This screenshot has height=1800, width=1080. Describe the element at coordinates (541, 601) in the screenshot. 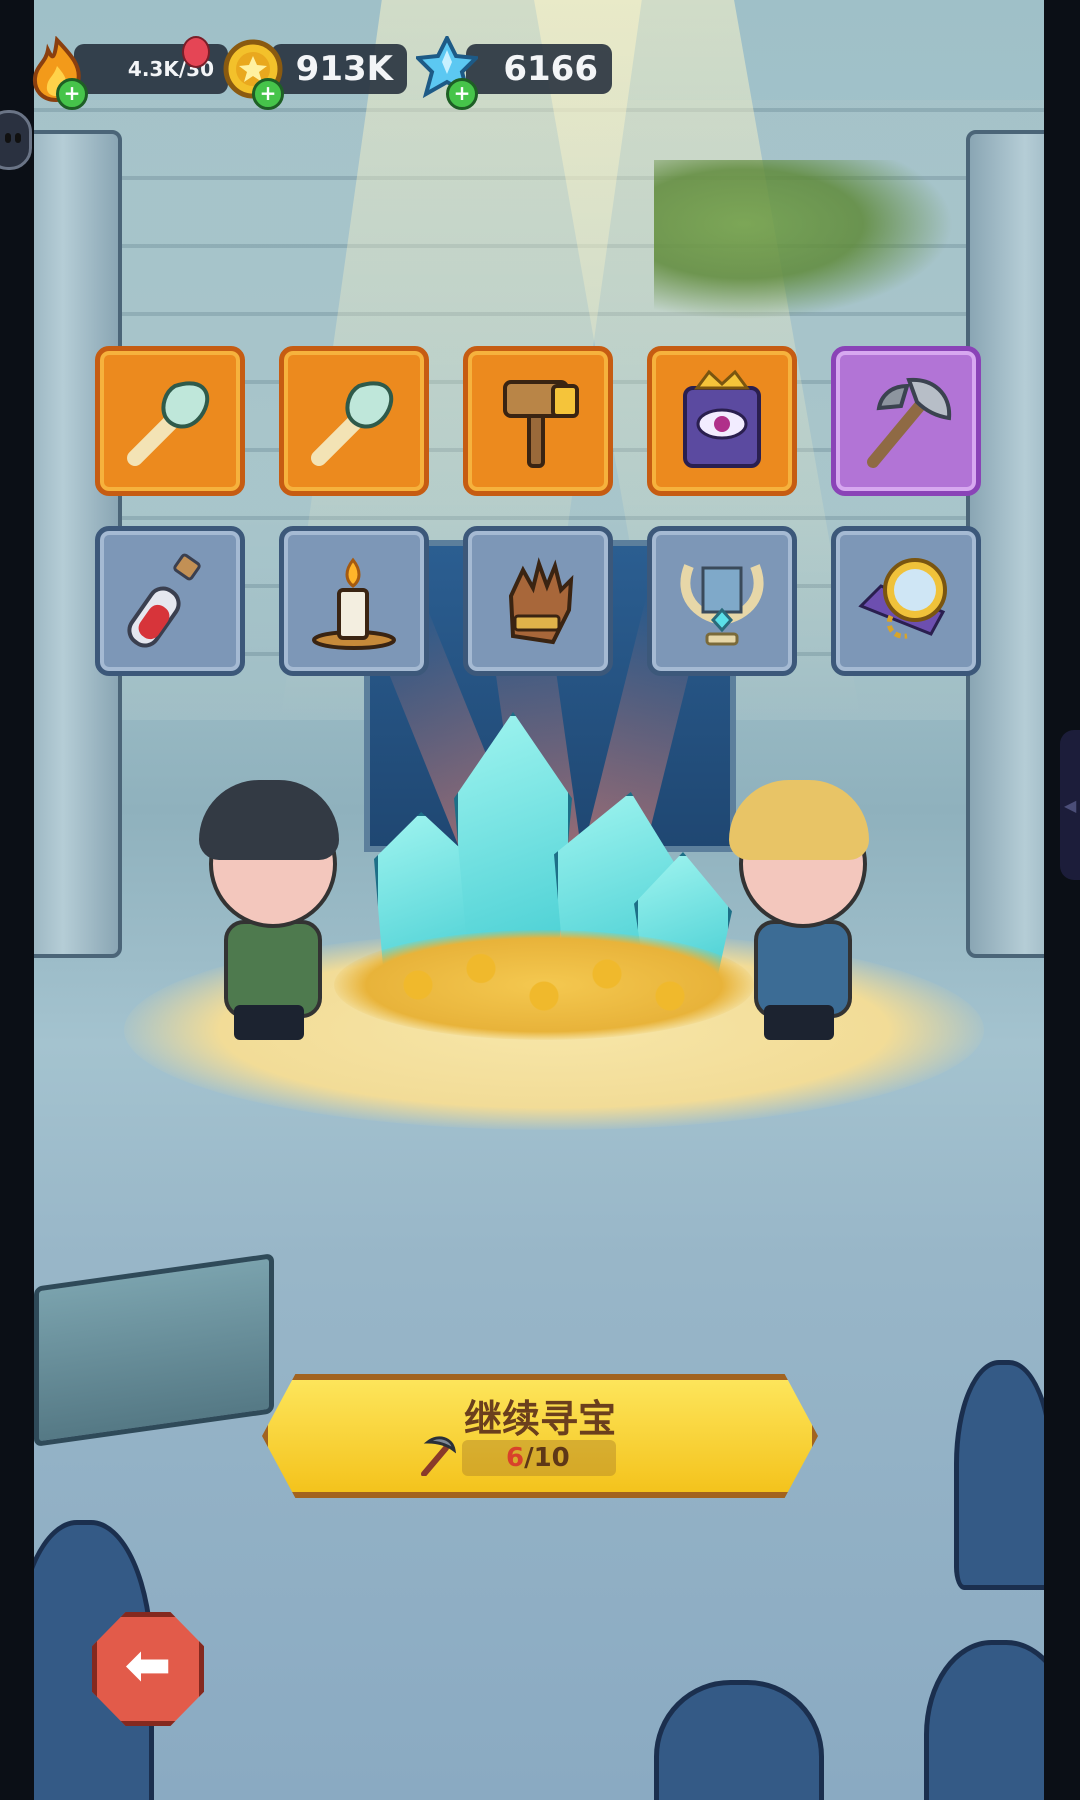

I see `leather-glove-icon` at that location.